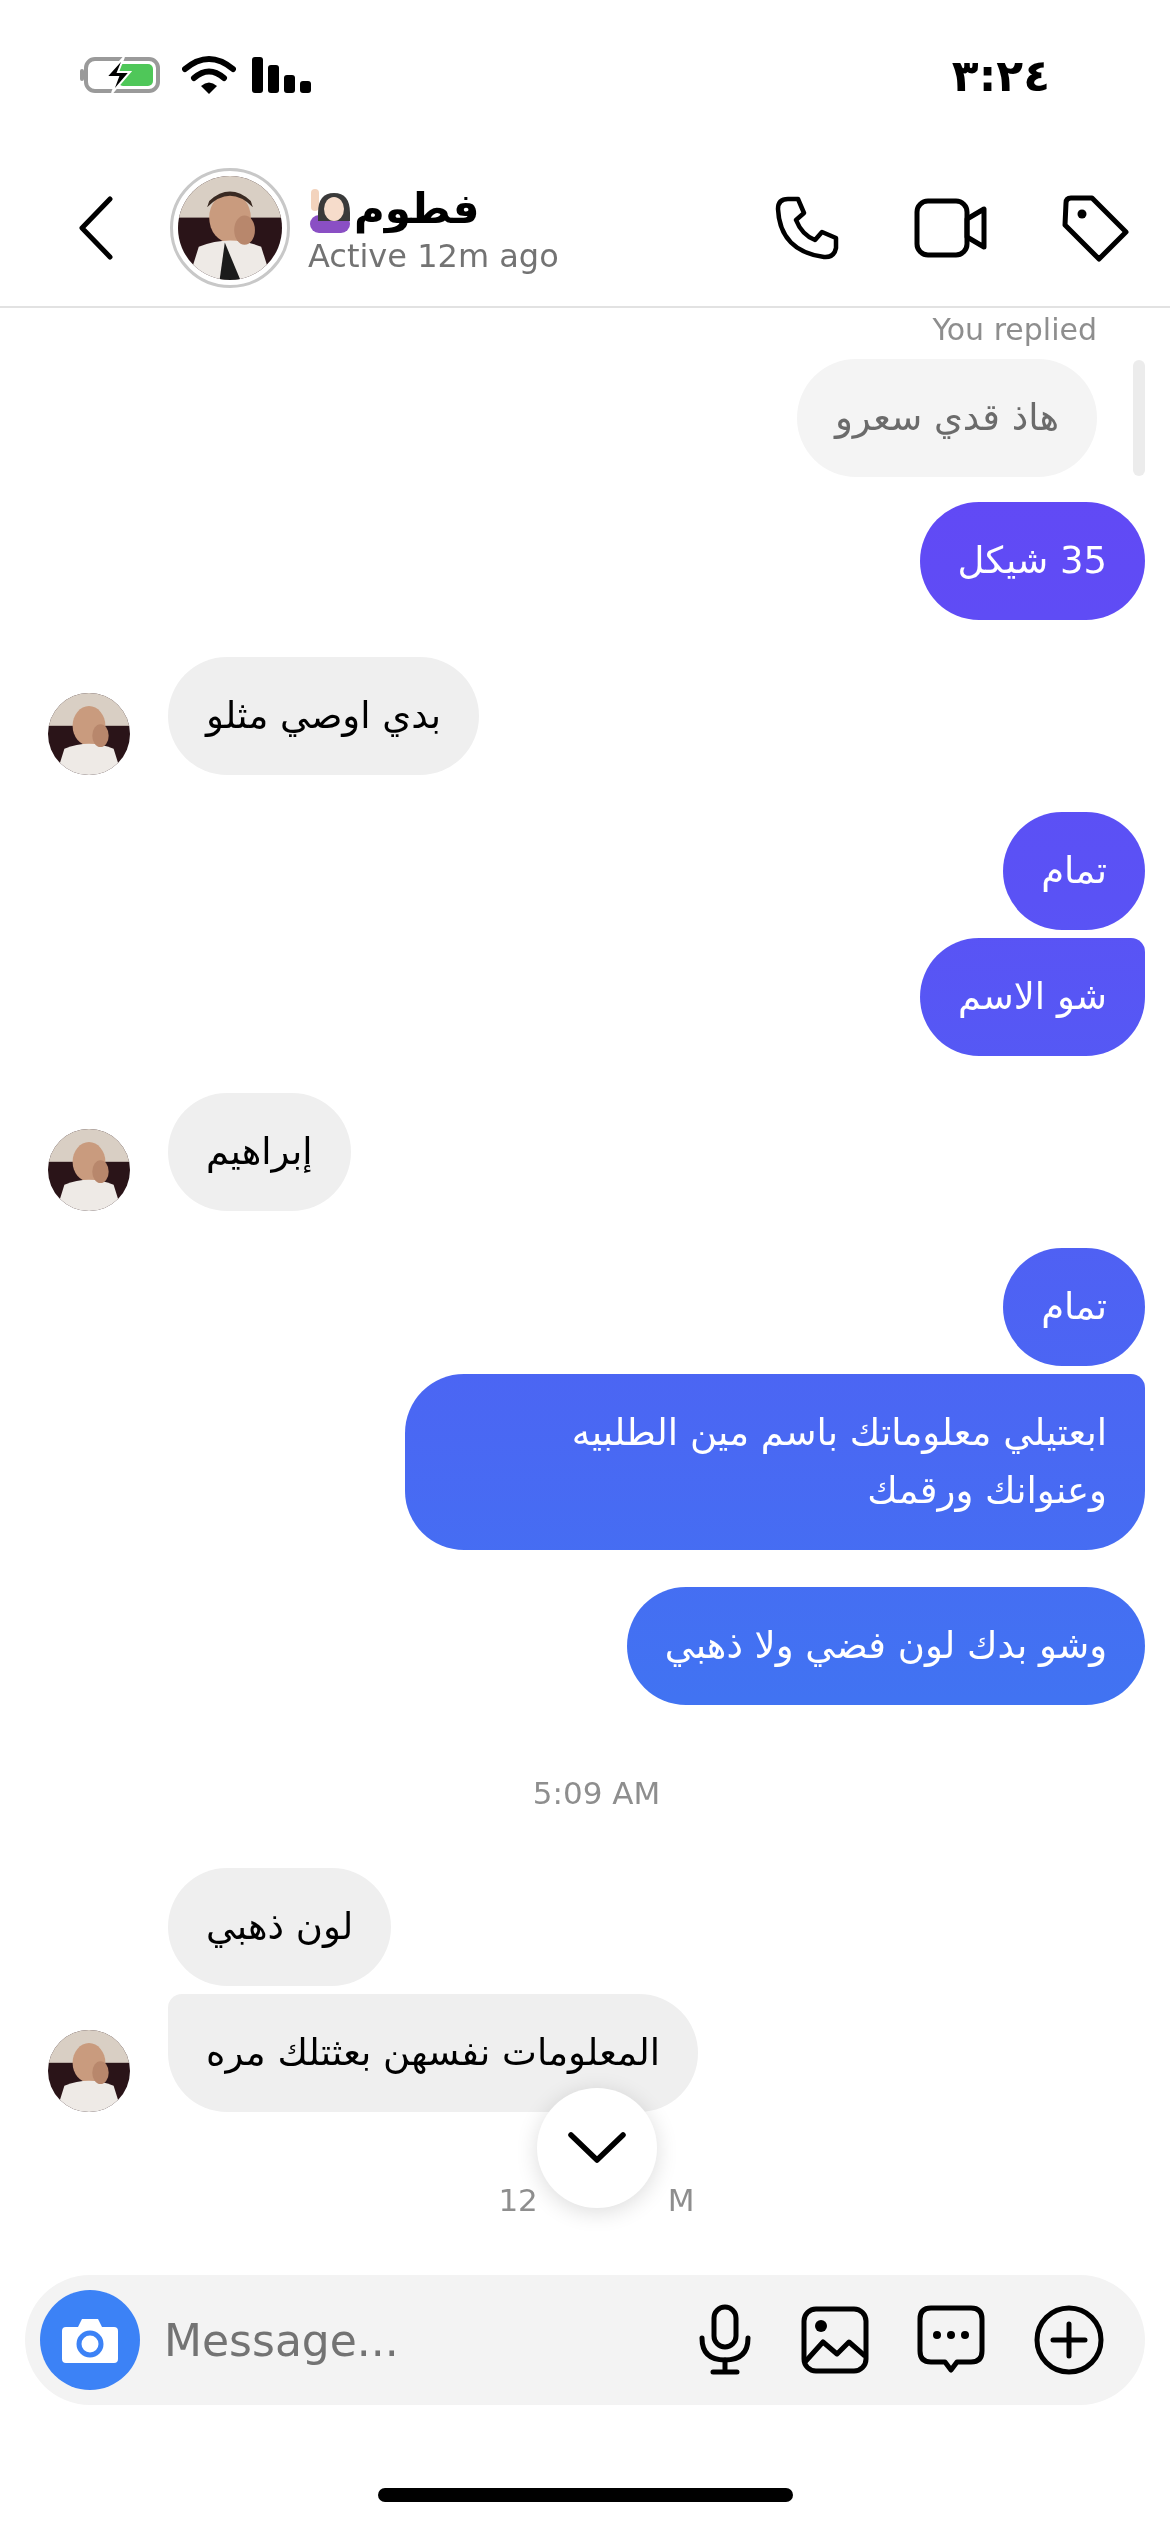 Image resolution: width=1170 pixels, height=2532 pixels. Describe the element at coordinates (951, 2340) in the screenshot. I see `chat-bubble-icon` at that location.